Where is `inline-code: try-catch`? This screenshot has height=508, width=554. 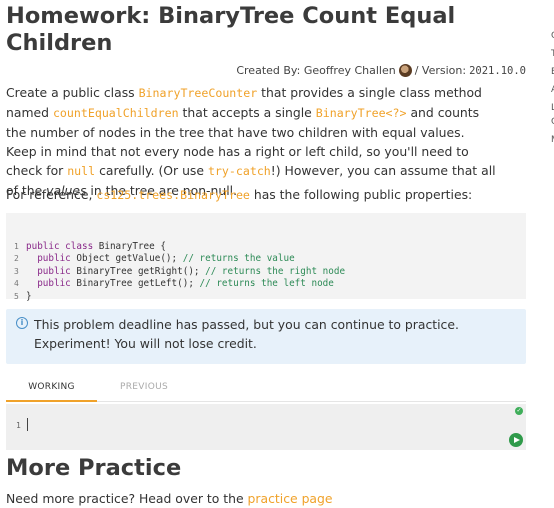 inline-code: try-catch is located at coordinates (239, 171).